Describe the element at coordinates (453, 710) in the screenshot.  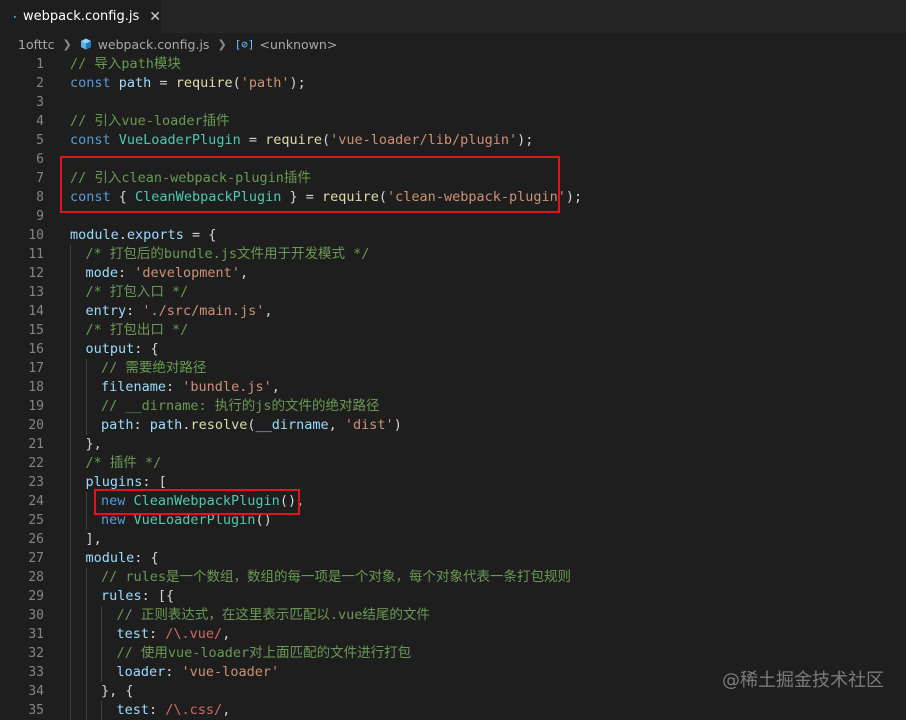
I see `code-line: 35 test: /\.css/,` at that location.